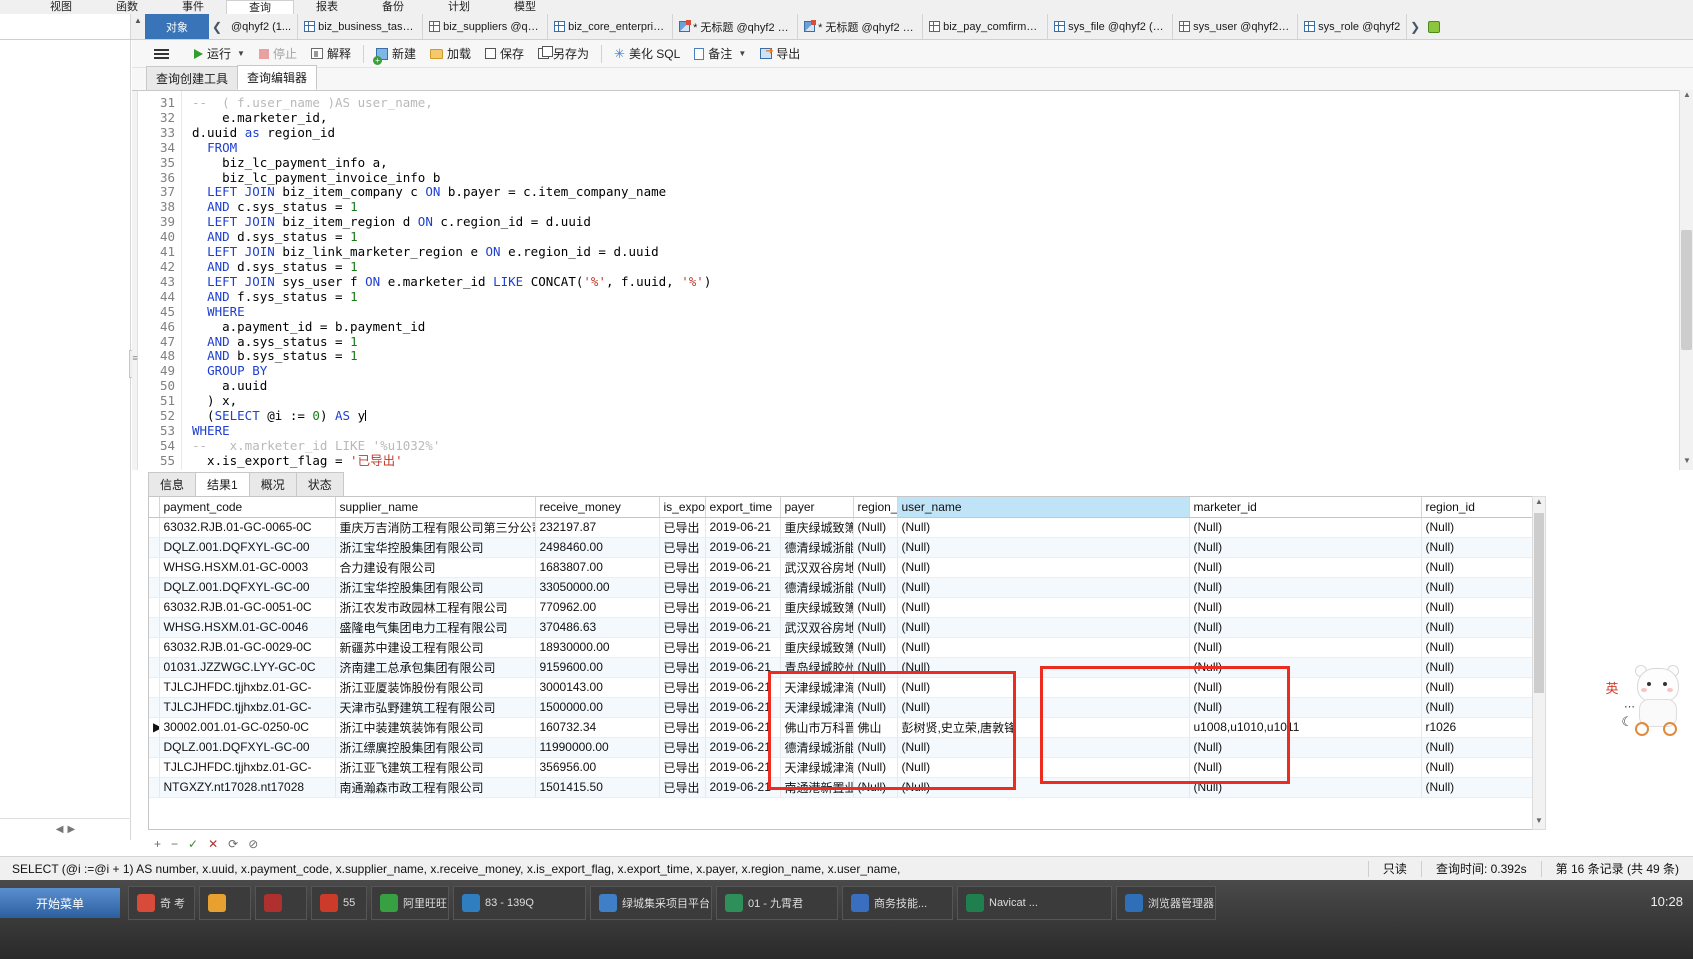 The image size is (1693, 959). What do you see at coordinates (277, 77) in the screenshot?
I see `tab-query-editor: 查询编辑器` at bounding box center [277, 77].